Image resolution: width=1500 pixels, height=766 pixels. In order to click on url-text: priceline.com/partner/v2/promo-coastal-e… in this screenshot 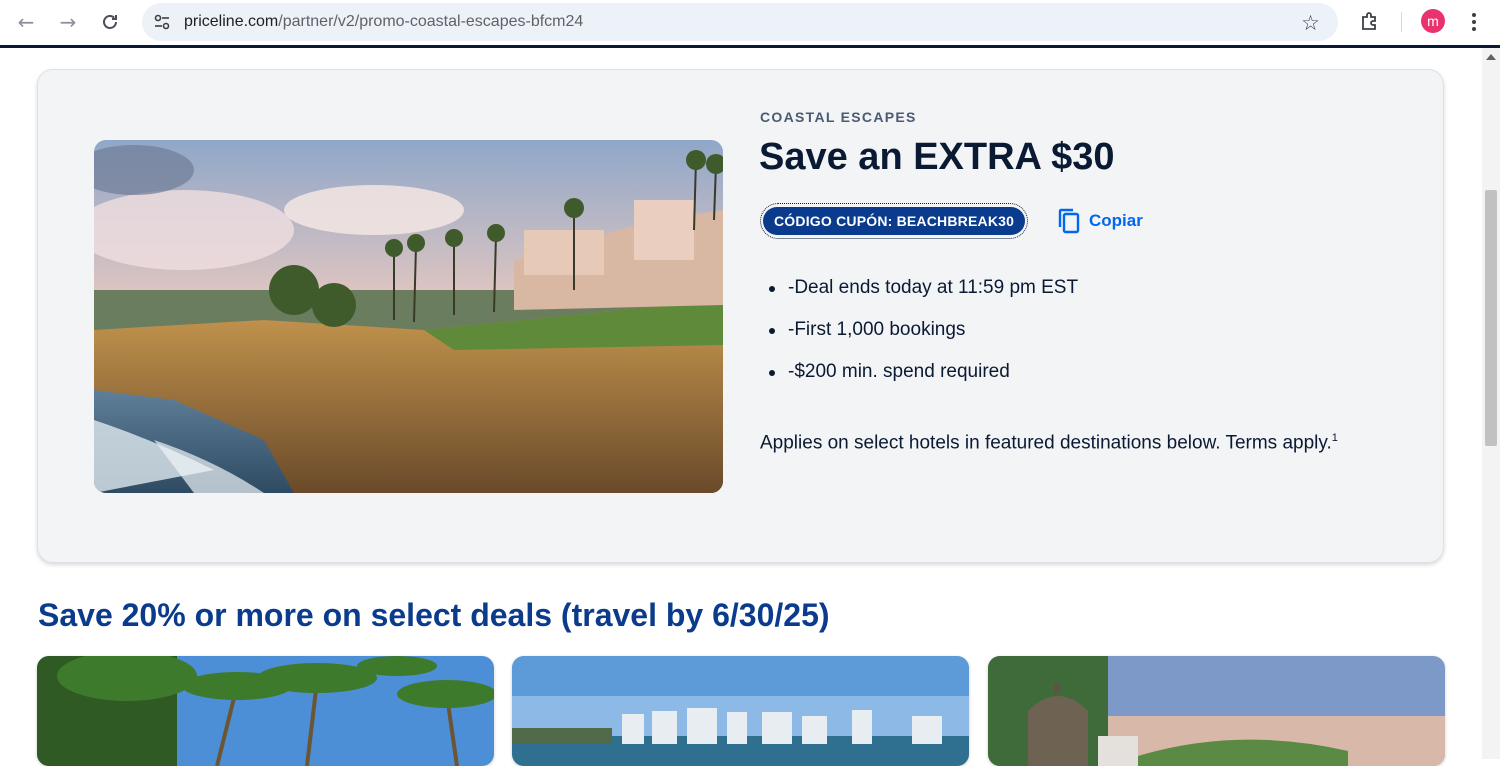, I will do `click(383, 22)`.